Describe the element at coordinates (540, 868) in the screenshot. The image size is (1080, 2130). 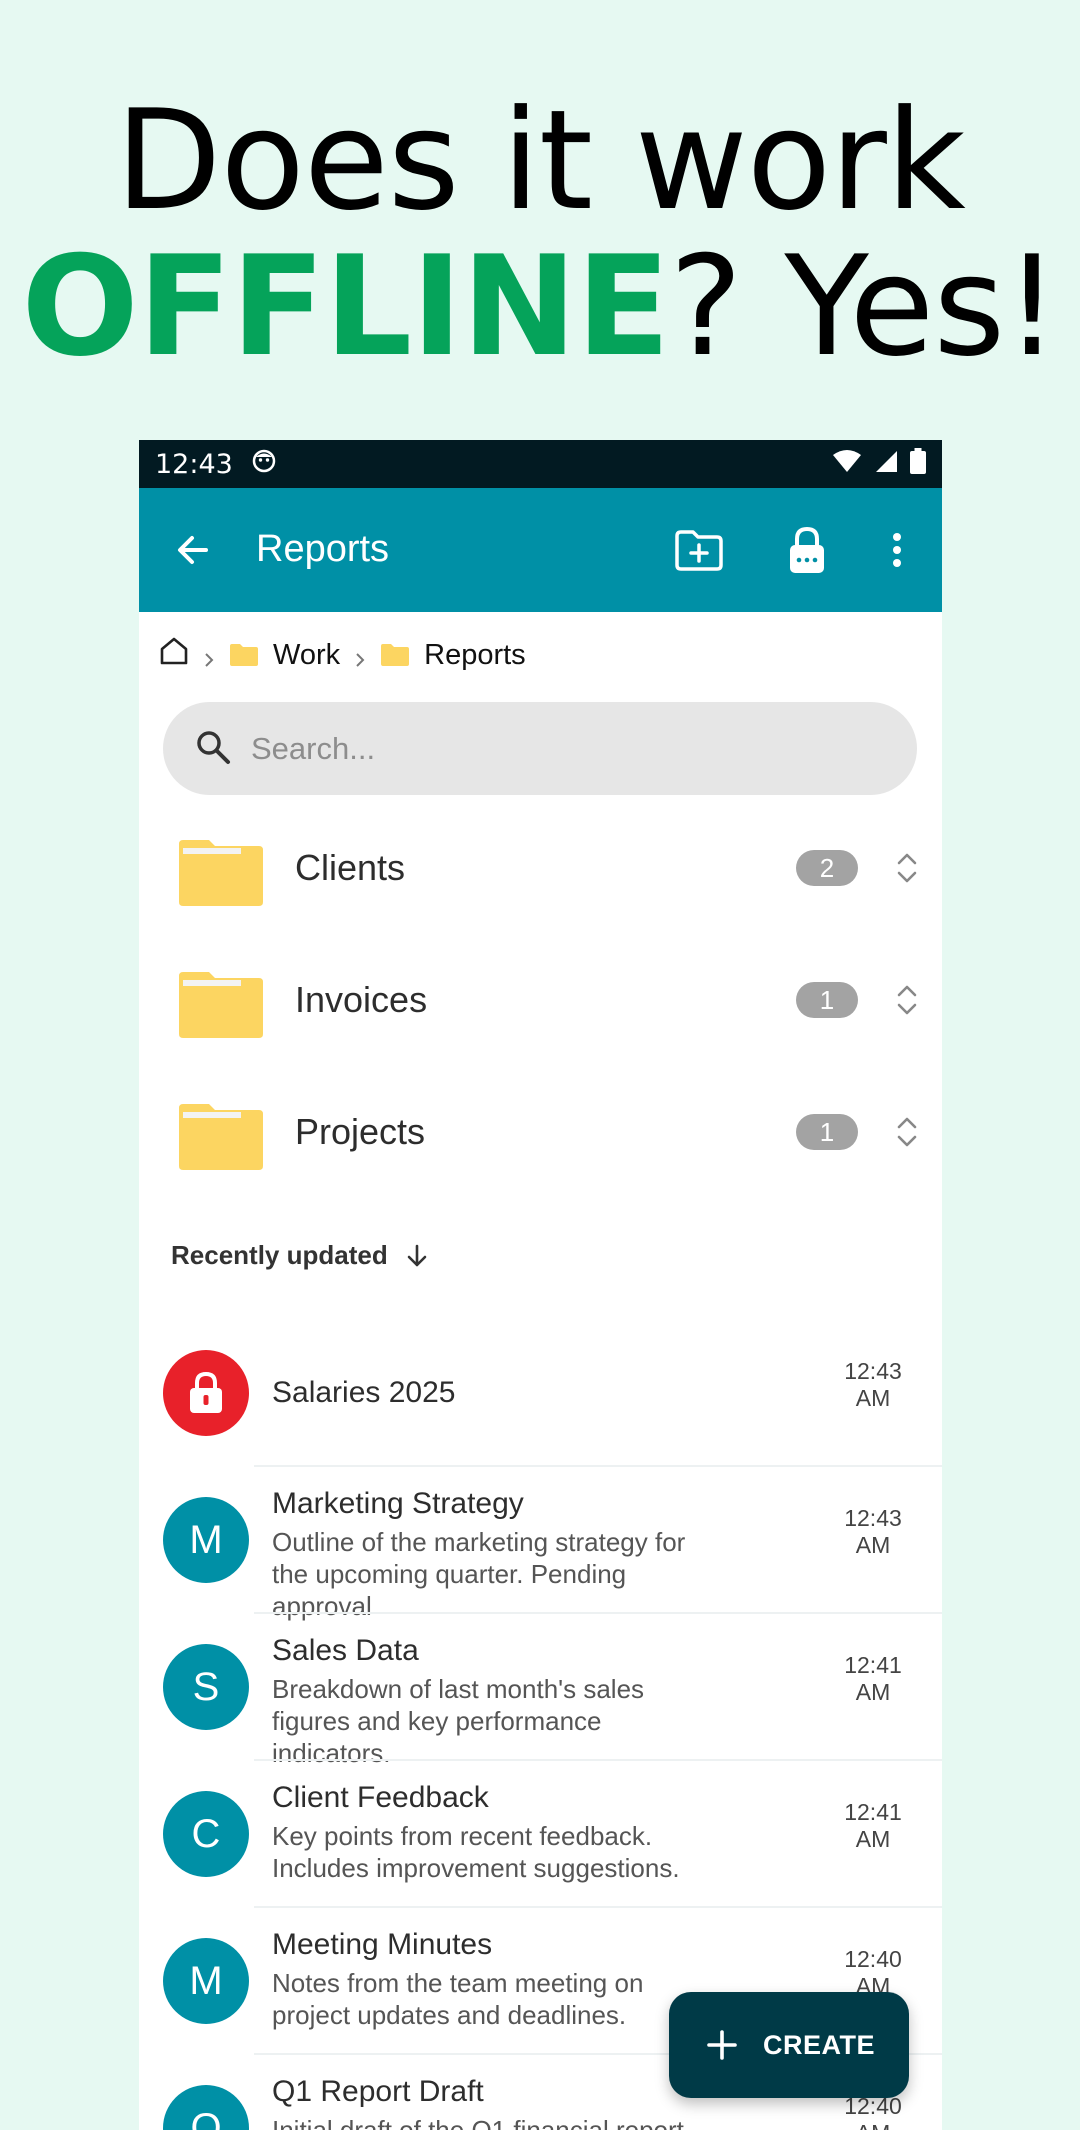
I see `folder-item-clients: Clients 2` at that location.